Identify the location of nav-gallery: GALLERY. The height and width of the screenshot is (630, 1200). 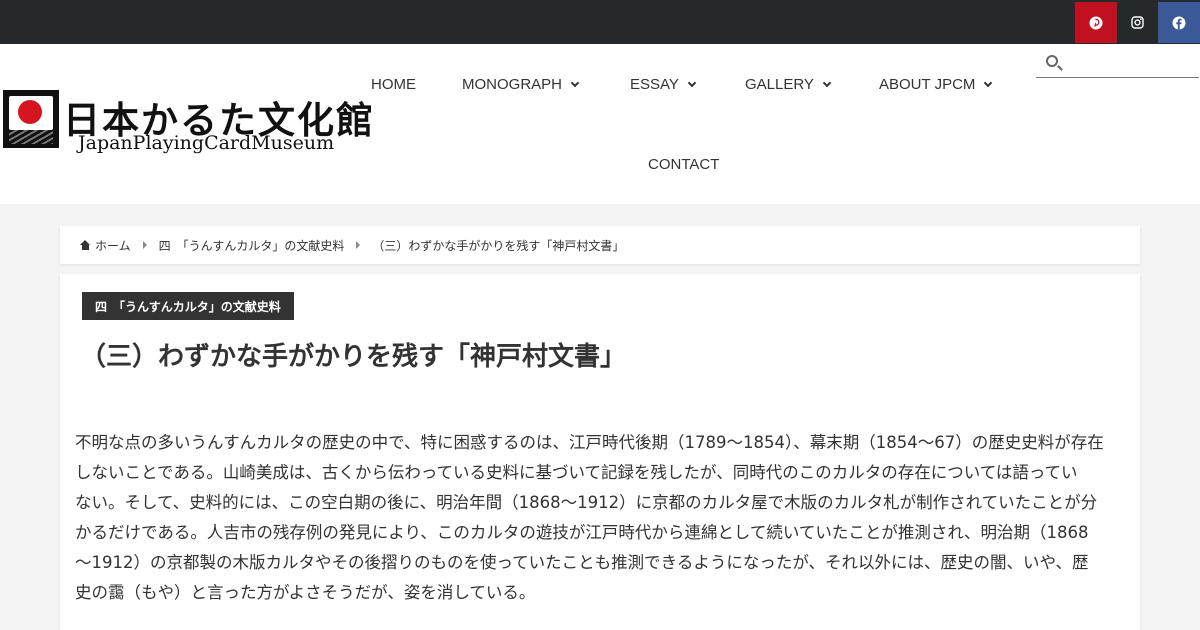
(788, 84).